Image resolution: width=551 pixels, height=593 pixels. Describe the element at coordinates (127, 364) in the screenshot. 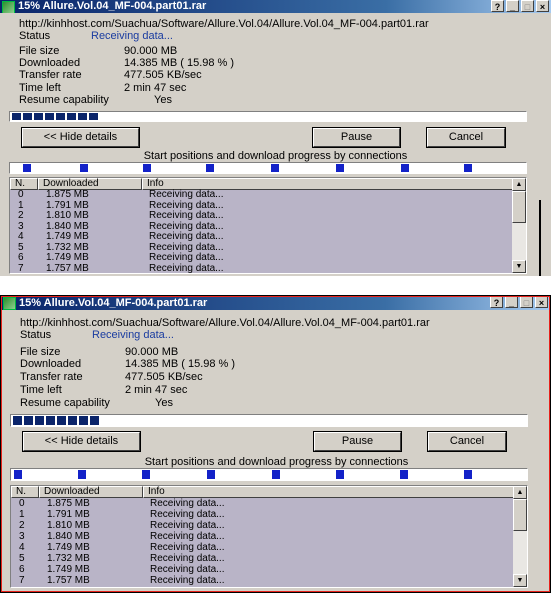

I see `downloaded-row: Downloaded 14.385 MB ( 15.98 % )` at that location.